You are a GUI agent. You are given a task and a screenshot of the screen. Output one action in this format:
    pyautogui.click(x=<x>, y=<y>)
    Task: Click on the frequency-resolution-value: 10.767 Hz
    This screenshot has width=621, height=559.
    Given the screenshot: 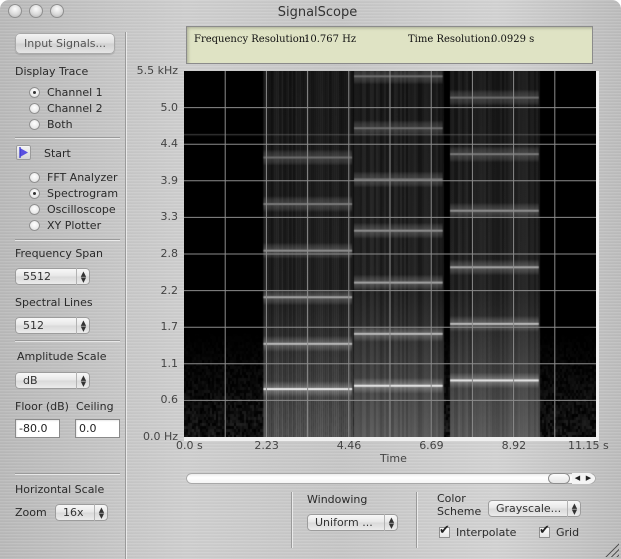 What is the action you would take?
    pyautogui.click(x=330, y=39)
    